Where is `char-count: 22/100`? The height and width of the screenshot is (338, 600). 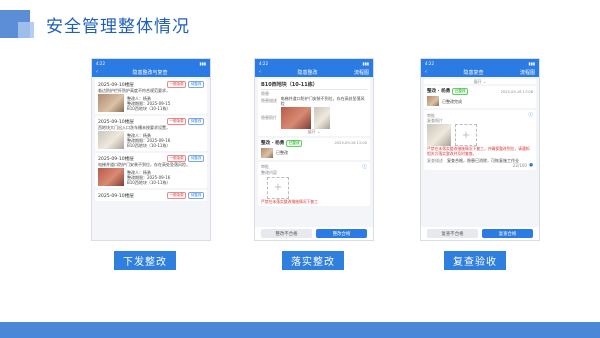
char-count: 22/100 is located at coordinates (519, 166).